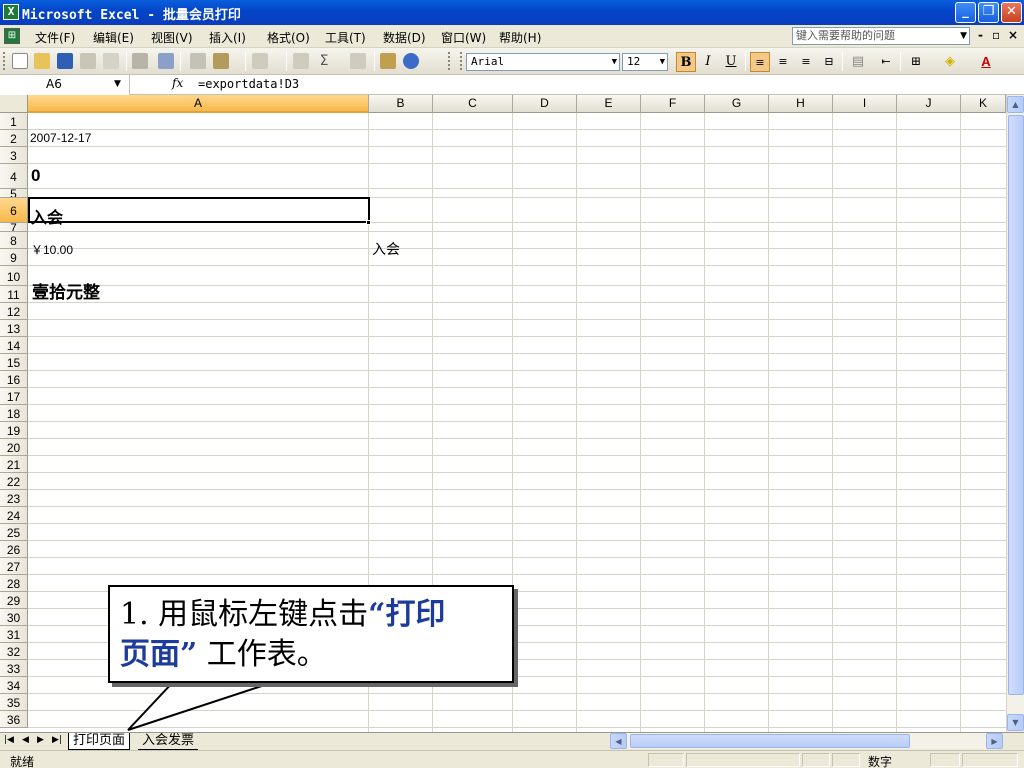  Describe the element at coordinates (916, 62) in the screenshot. I see `borders-button: ⊞` at that location.